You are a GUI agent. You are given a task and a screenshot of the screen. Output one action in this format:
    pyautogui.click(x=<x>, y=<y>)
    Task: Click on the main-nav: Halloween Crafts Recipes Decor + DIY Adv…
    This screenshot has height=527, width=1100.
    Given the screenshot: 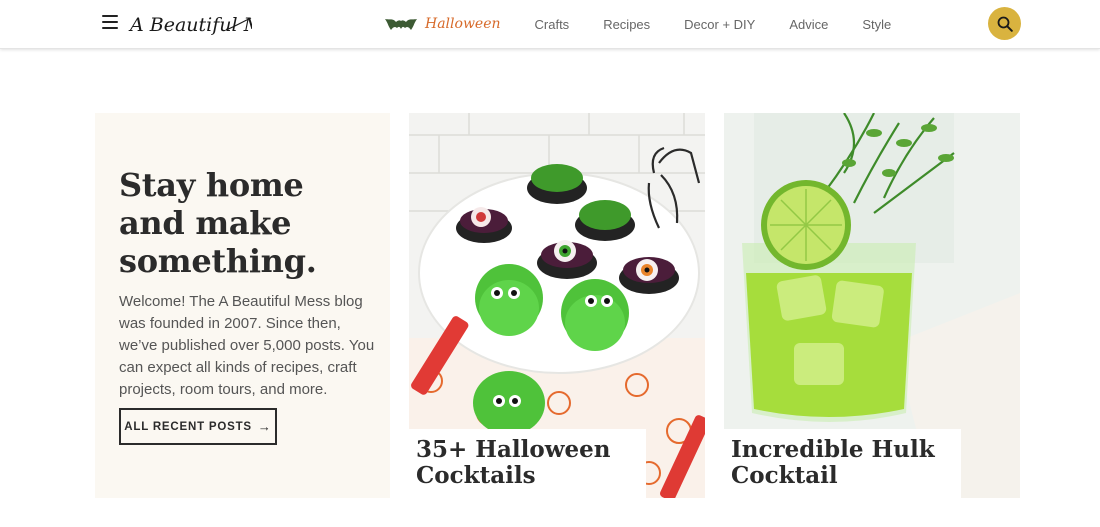 What is the action you would take?
    pyautogui.click(x=654, y=24)
    